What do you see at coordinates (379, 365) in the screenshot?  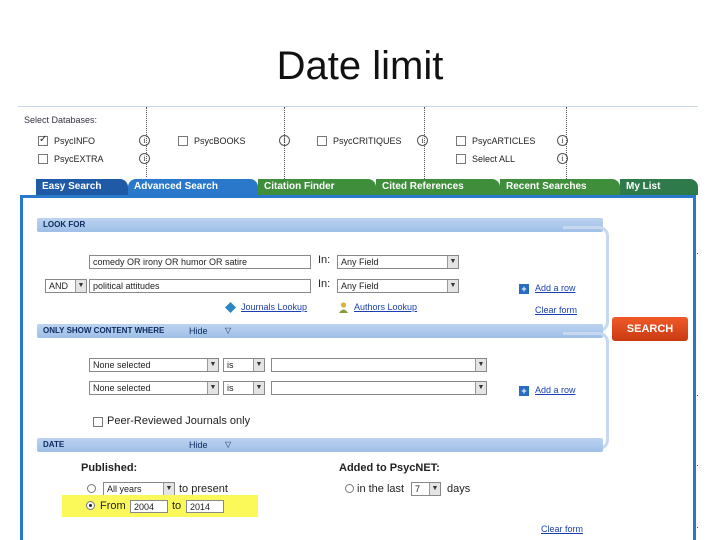 I see `content-value-select-1: ▼` at bounding box center [379, 365].